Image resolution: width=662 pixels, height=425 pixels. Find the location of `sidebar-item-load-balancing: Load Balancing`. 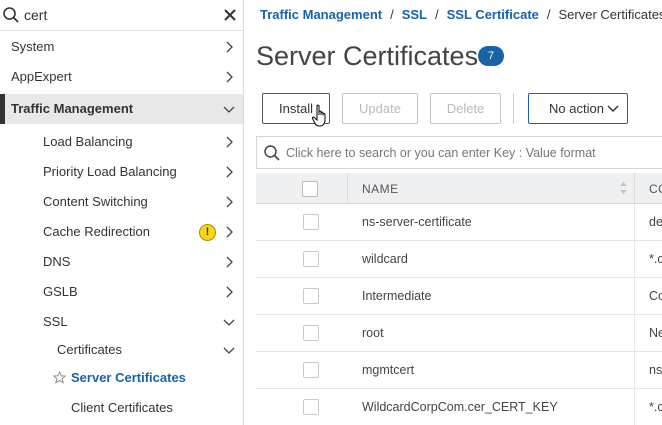

sidebar-item-load-balancing: Load Balancing is located at coordinates (121, 142).